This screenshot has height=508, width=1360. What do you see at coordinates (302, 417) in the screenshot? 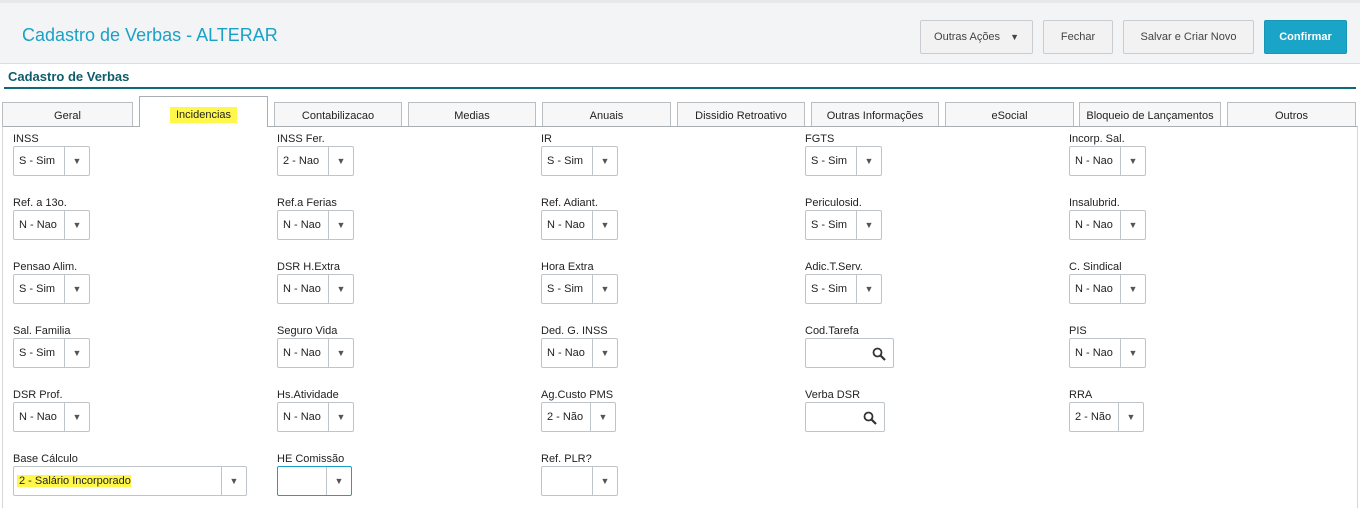
I see `hs-atividade-value: N - Nao` at bounding box center [302, 417].